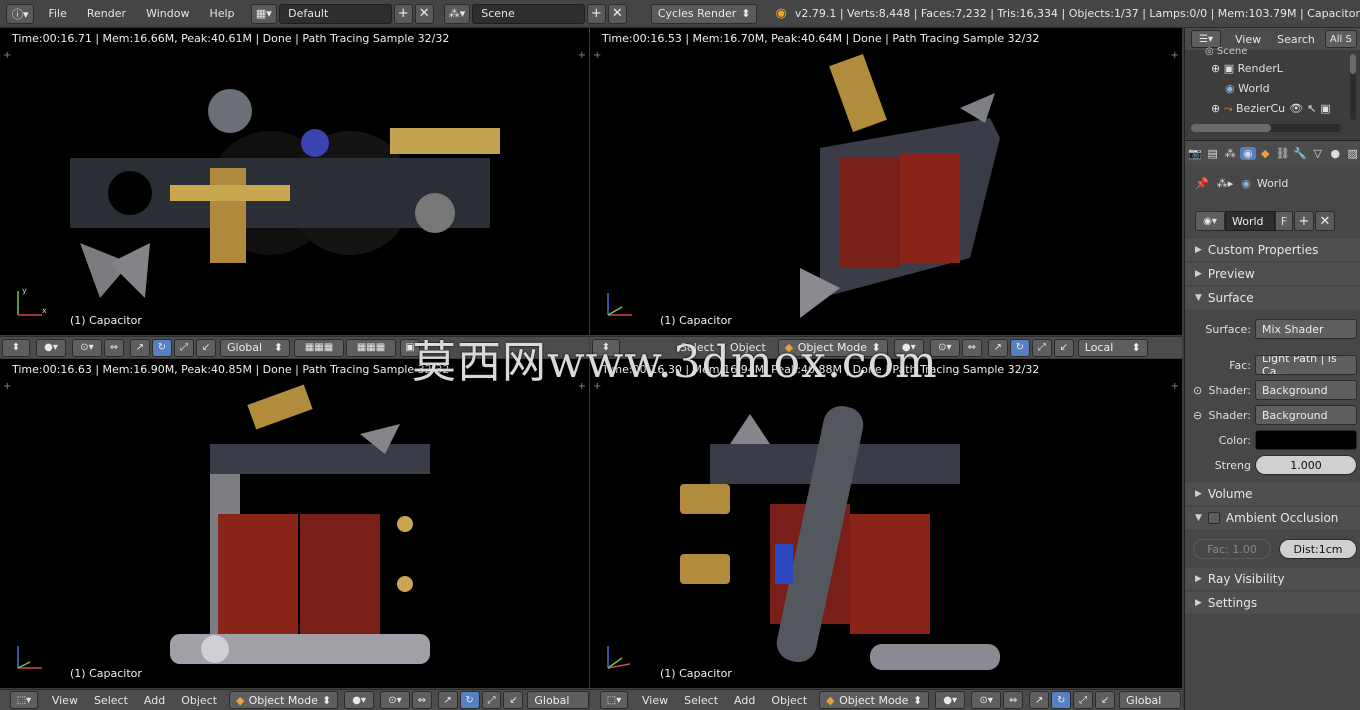 This screenshot has height=710, width=1360. What do you see at coordinates (1335, 153) in the screenshot?
I see `material-tab-icon: ●` at bounding box center [1335, 153].